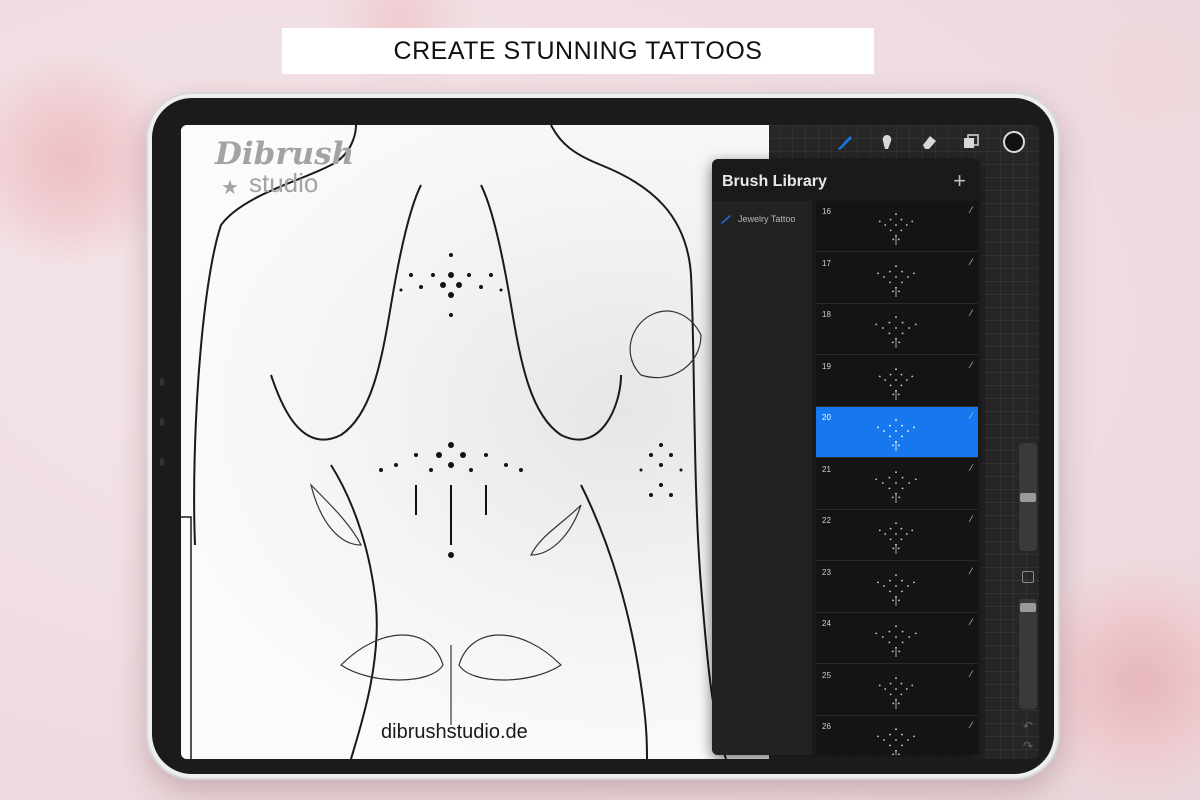  I want to click on brush-row-16: 16 ⁄, so click(897, 226).